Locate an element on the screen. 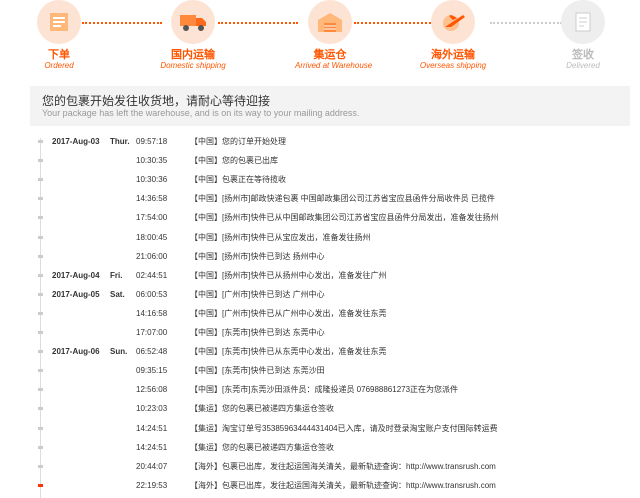 This screenshot has width=640, height=498. event-date: 2017-Aug-06 is located at coordinates (76, 352).